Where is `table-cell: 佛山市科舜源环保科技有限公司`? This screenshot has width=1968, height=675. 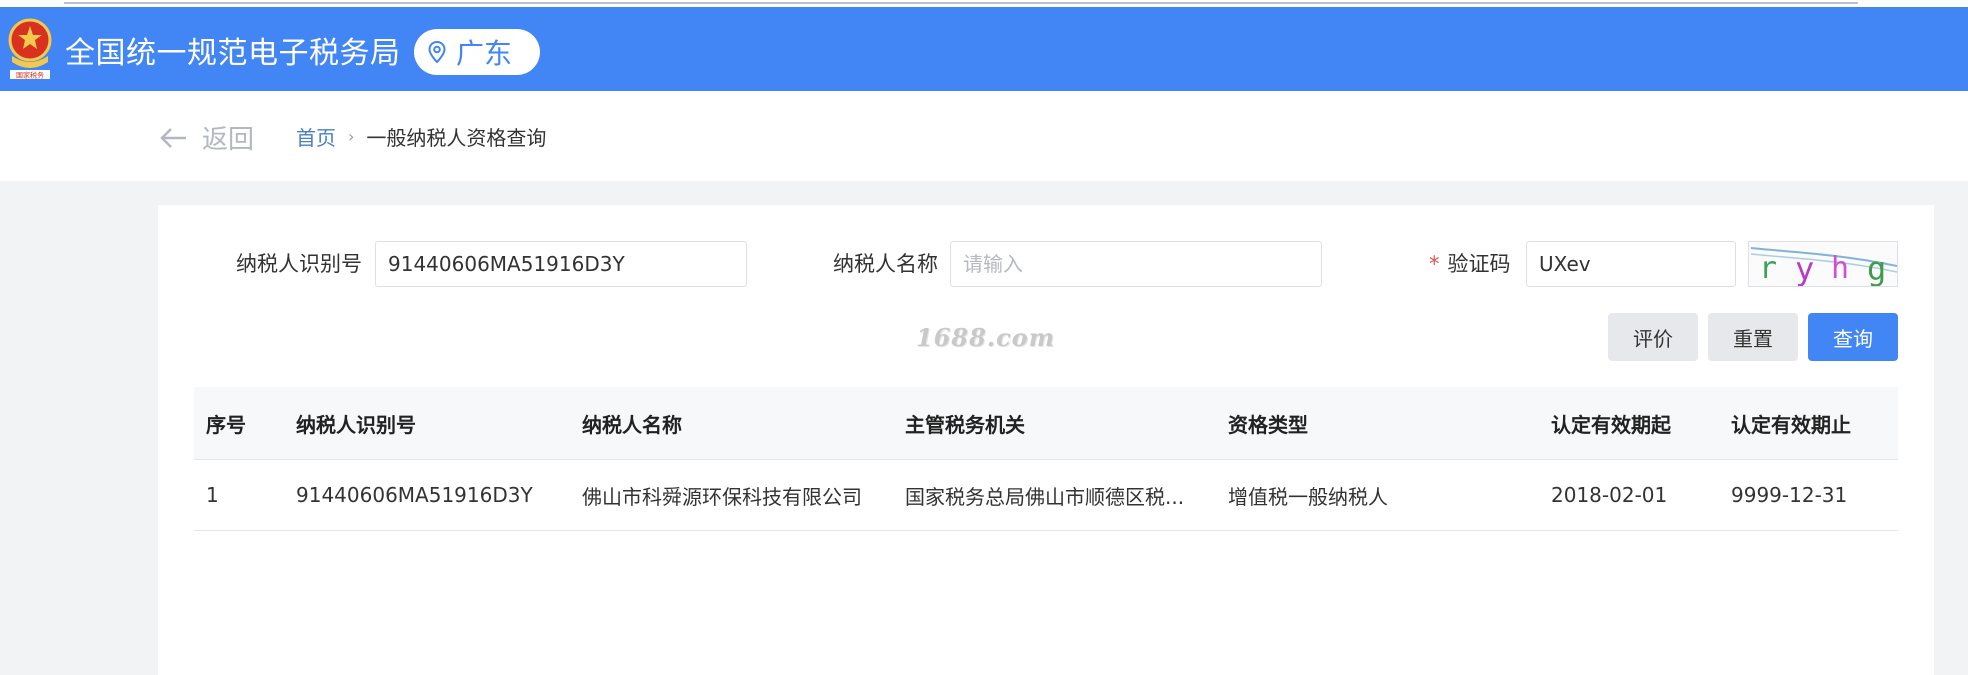
table-cell: 佛山市科舜源环保科技有限公司 is located at coordinates (722, 496).